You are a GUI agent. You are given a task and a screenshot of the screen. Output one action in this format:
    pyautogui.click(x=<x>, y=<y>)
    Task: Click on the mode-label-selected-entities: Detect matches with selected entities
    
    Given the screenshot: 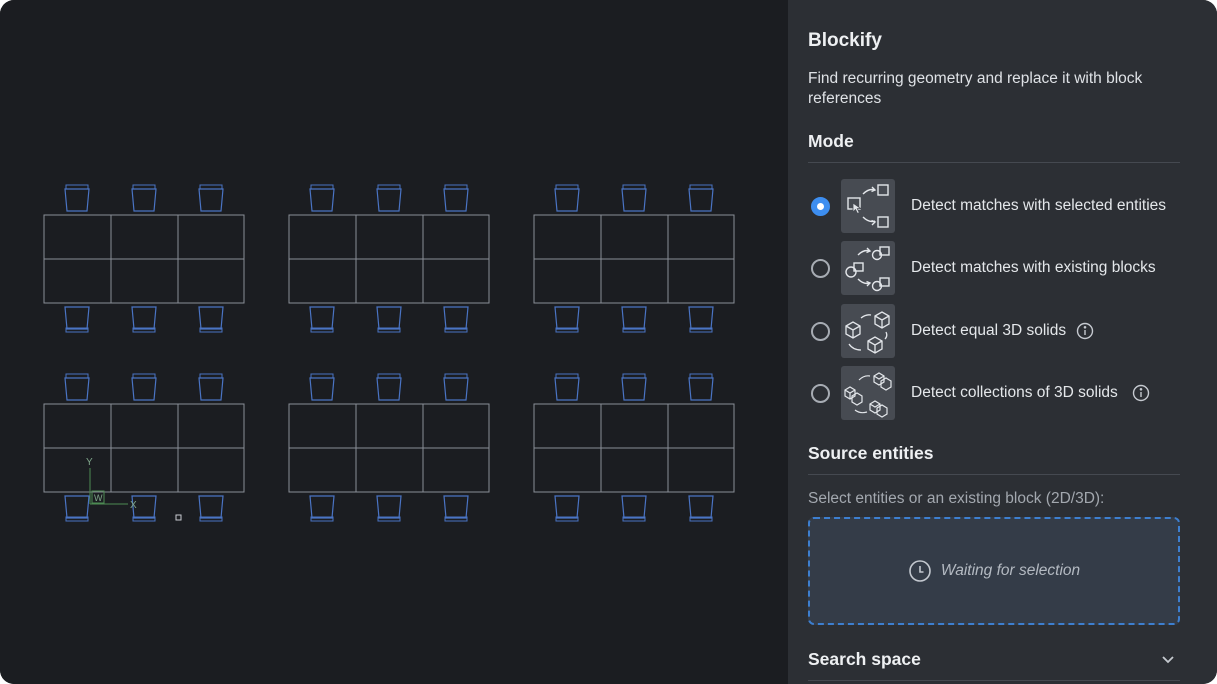 What is the action you would take?
    pyautogui.click(x=1039, y=205)
    